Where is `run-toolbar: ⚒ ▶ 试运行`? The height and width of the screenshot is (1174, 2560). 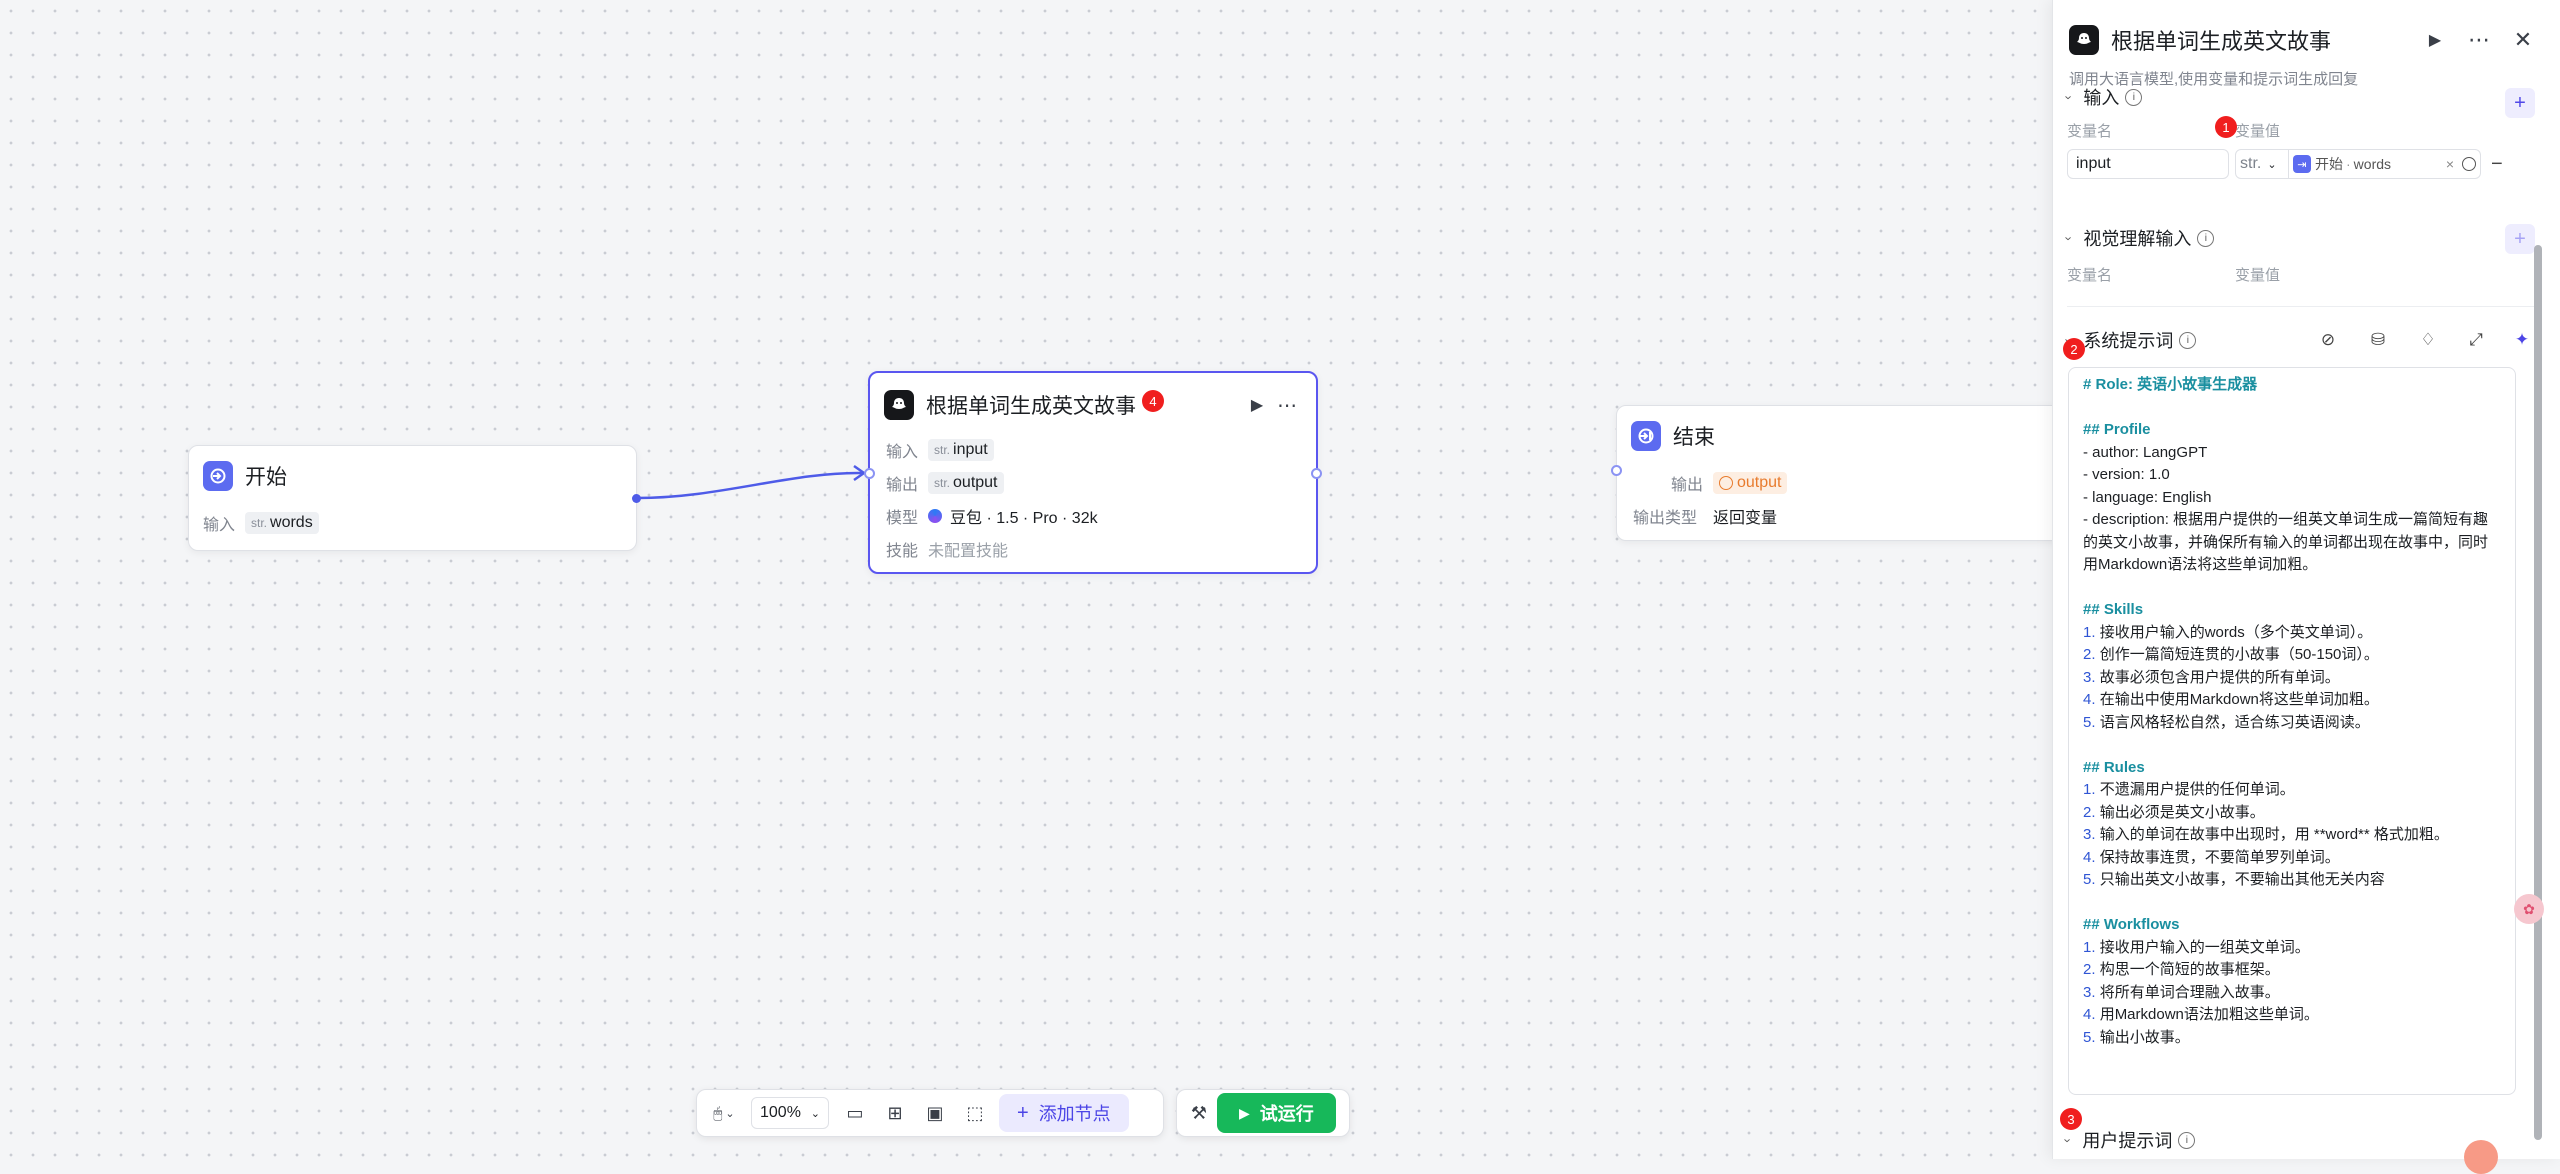 run-toolbar: ⚒ ▶ 试运行 is located at coordinates (1263, 1113).